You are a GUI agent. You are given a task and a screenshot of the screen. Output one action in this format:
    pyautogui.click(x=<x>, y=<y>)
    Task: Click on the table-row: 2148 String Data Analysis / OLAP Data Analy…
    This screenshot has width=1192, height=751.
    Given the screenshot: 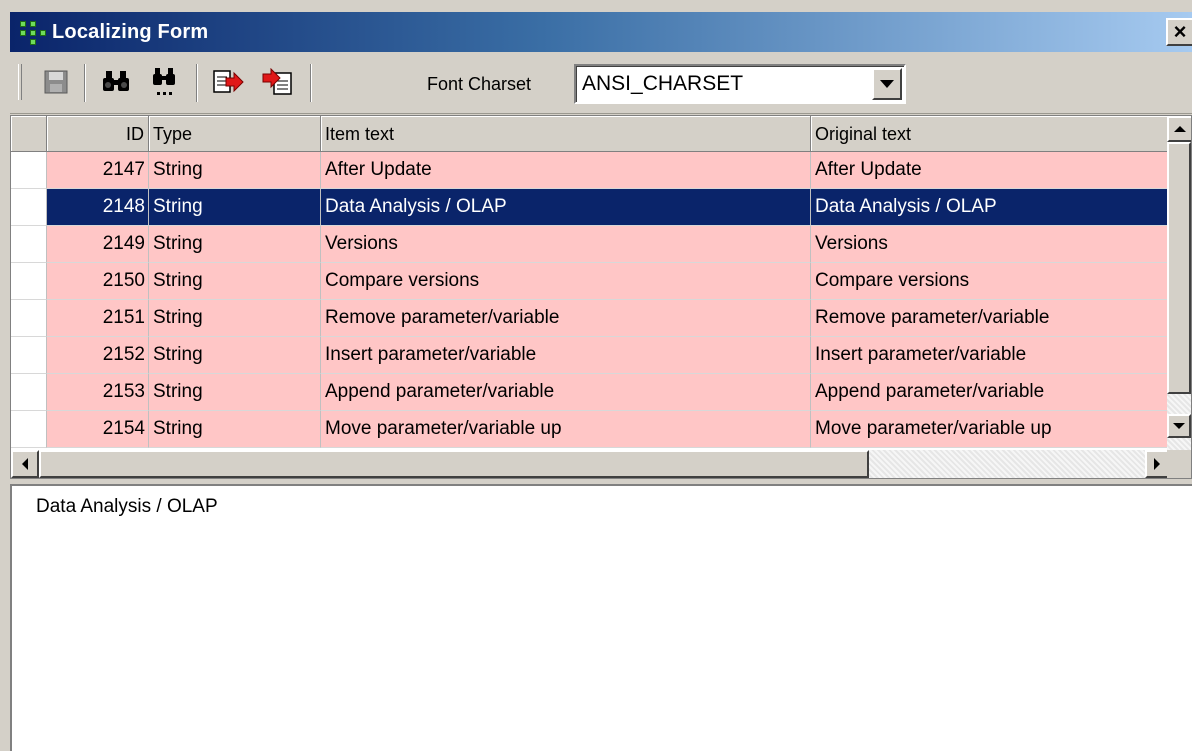 What is the action you would take?
    pyautogui.click(x=590, y=207)
    